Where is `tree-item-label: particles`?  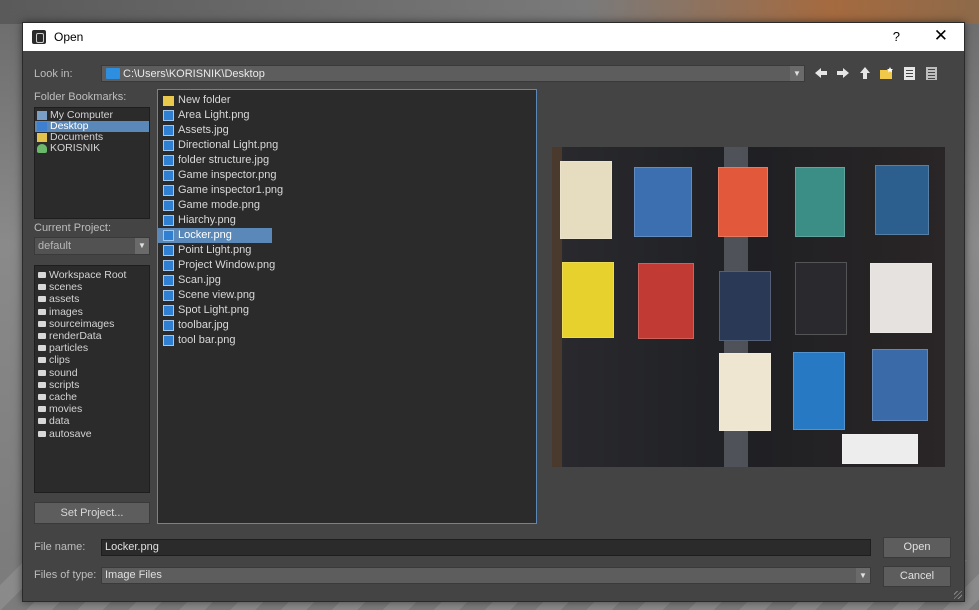
tree-item-label: particles is located at coordinates (69, 348).